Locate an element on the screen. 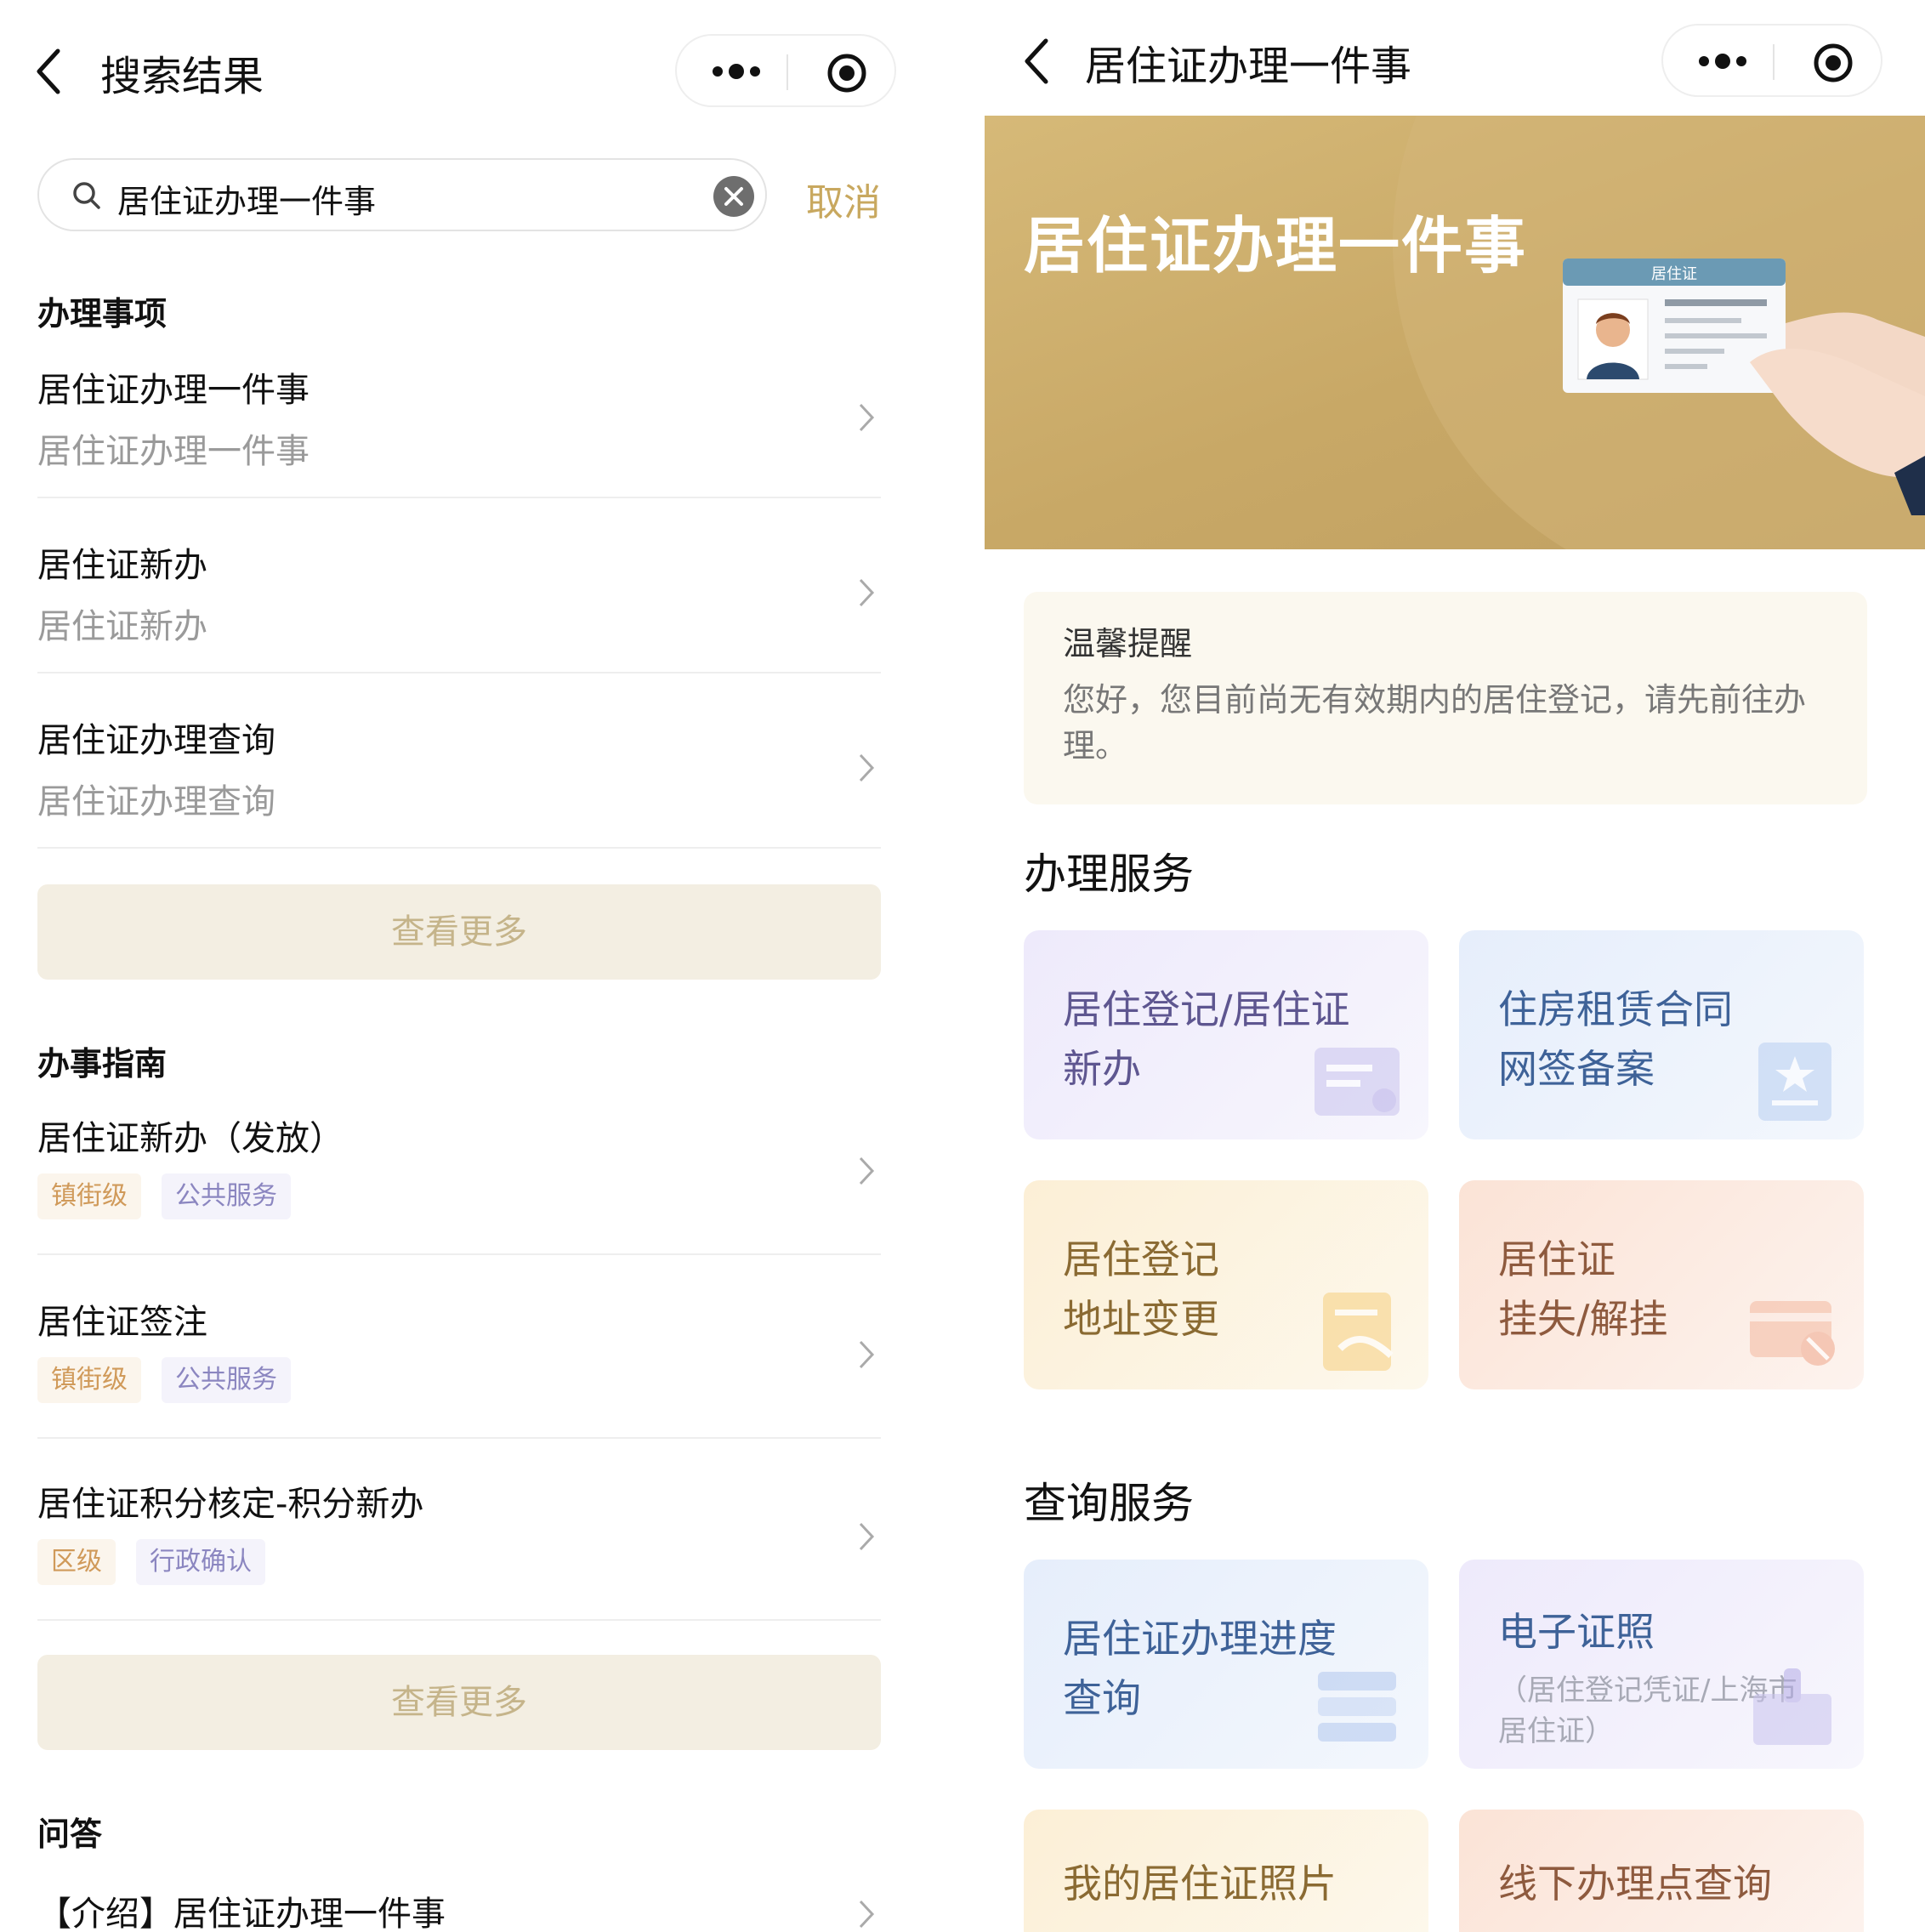  list-item: 【介绍】居住证办理一件事 is located at coordinates (459, 1909).